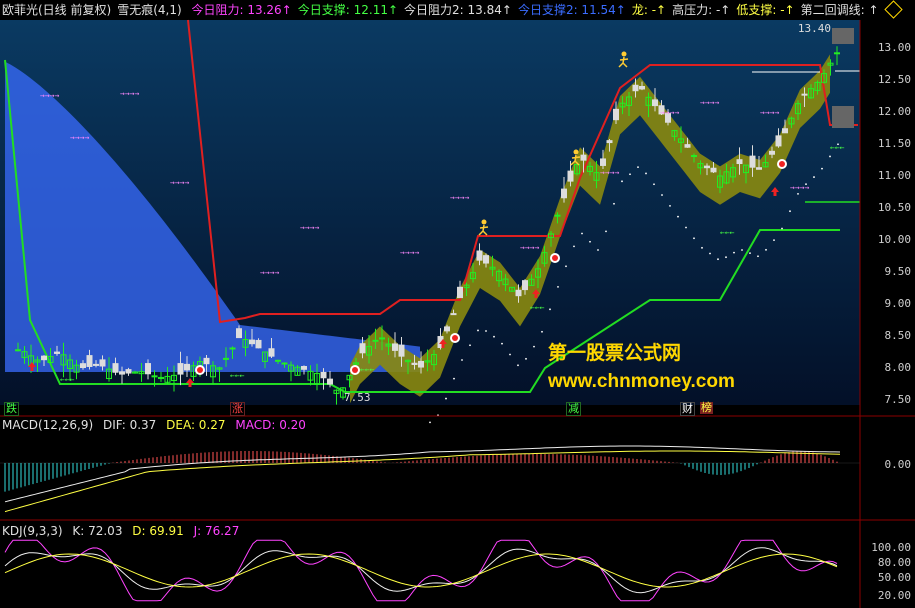 The width and height of the screenshot is (915, 608). I want to click on watermark-title: 第一股票公式网, so click(615, 353).